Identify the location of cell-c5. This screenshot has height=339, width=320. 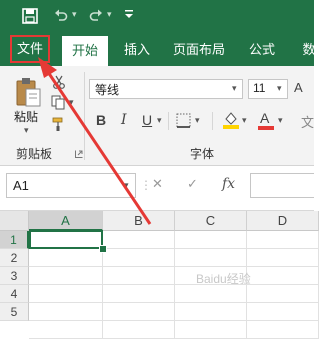
(211, 312).